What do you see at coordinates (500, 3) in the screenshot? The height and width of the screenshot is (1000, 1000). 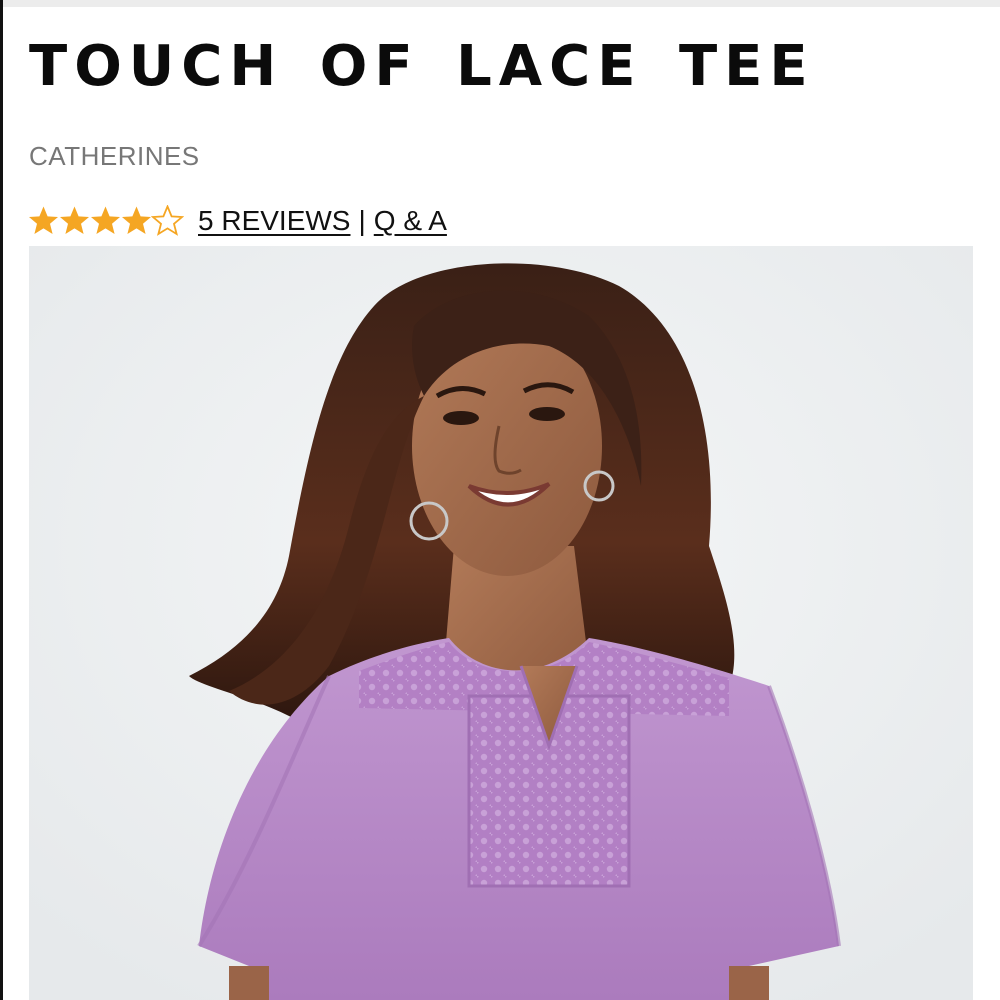 I see `header-divider` at bounding box center [500, 3].